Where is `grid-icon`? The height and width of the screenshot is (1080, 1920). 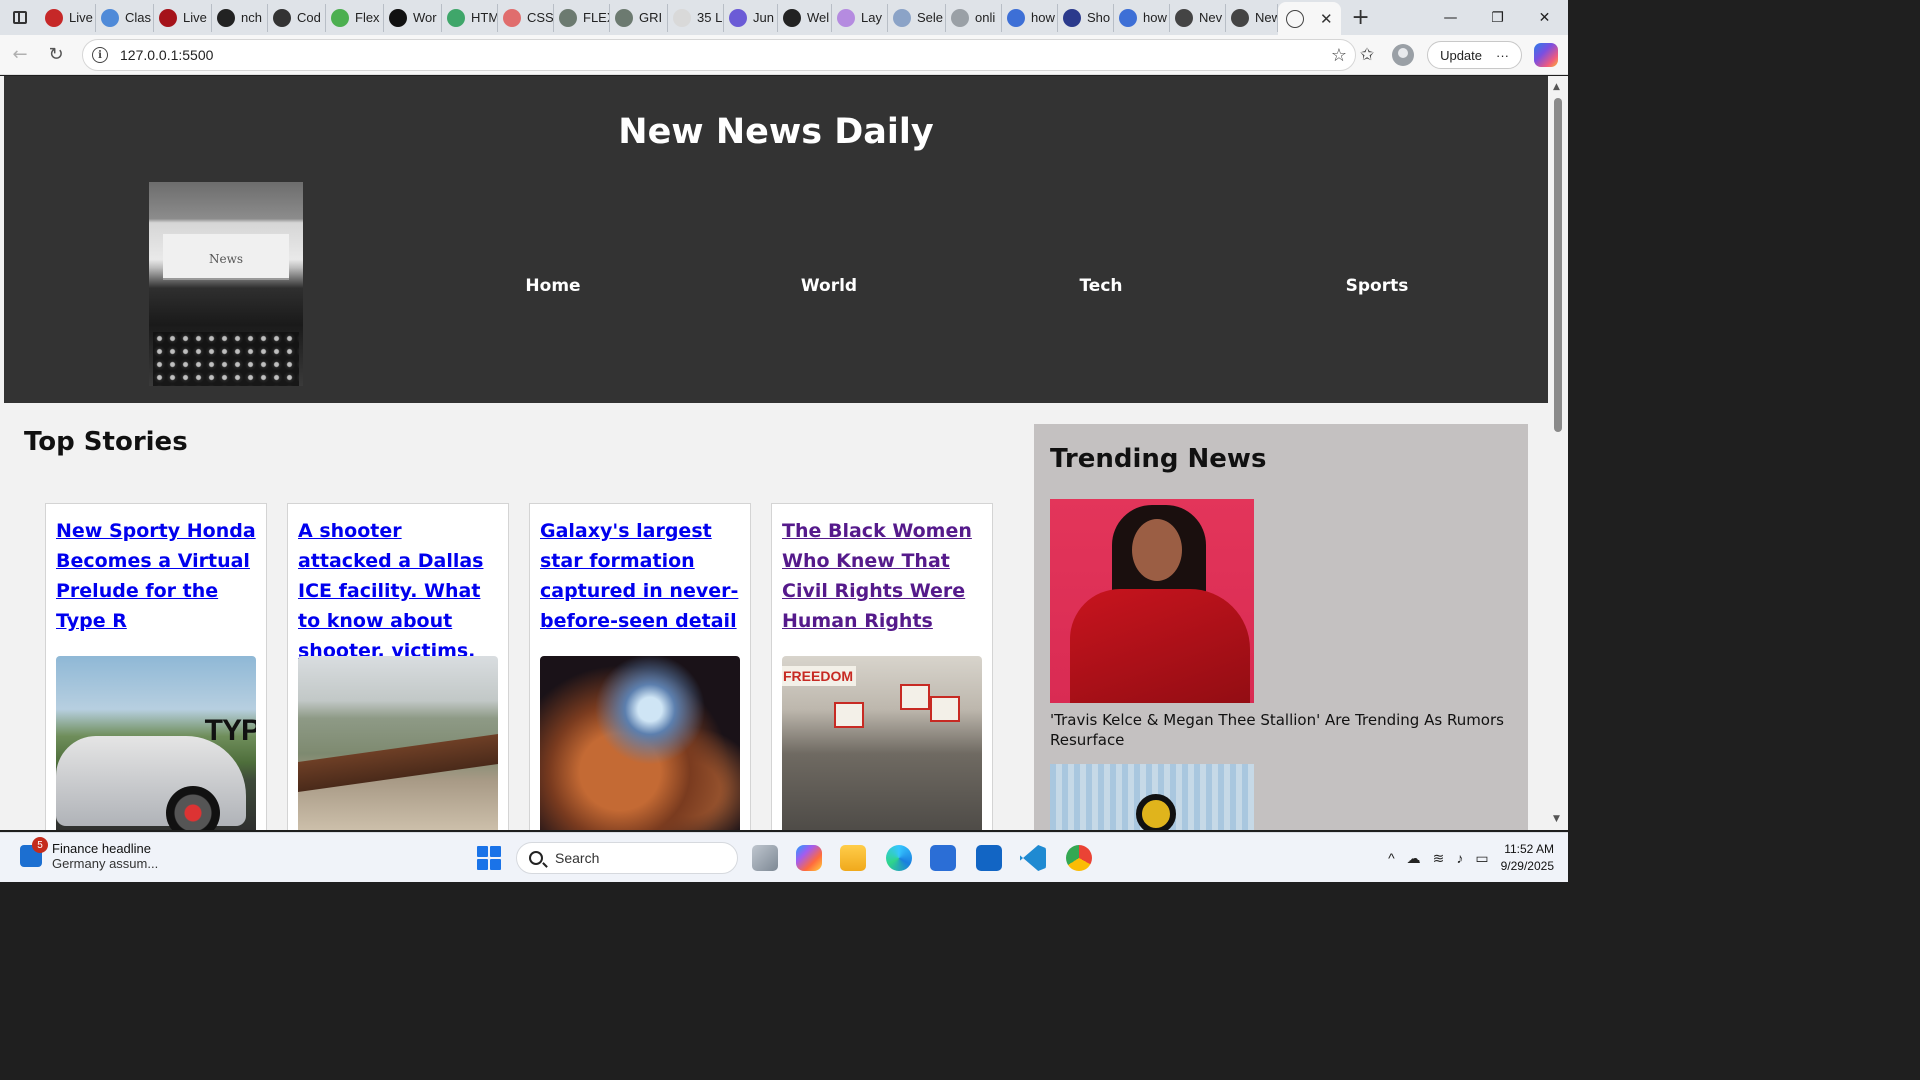
grid-icon is located at coordinates (624, 17).